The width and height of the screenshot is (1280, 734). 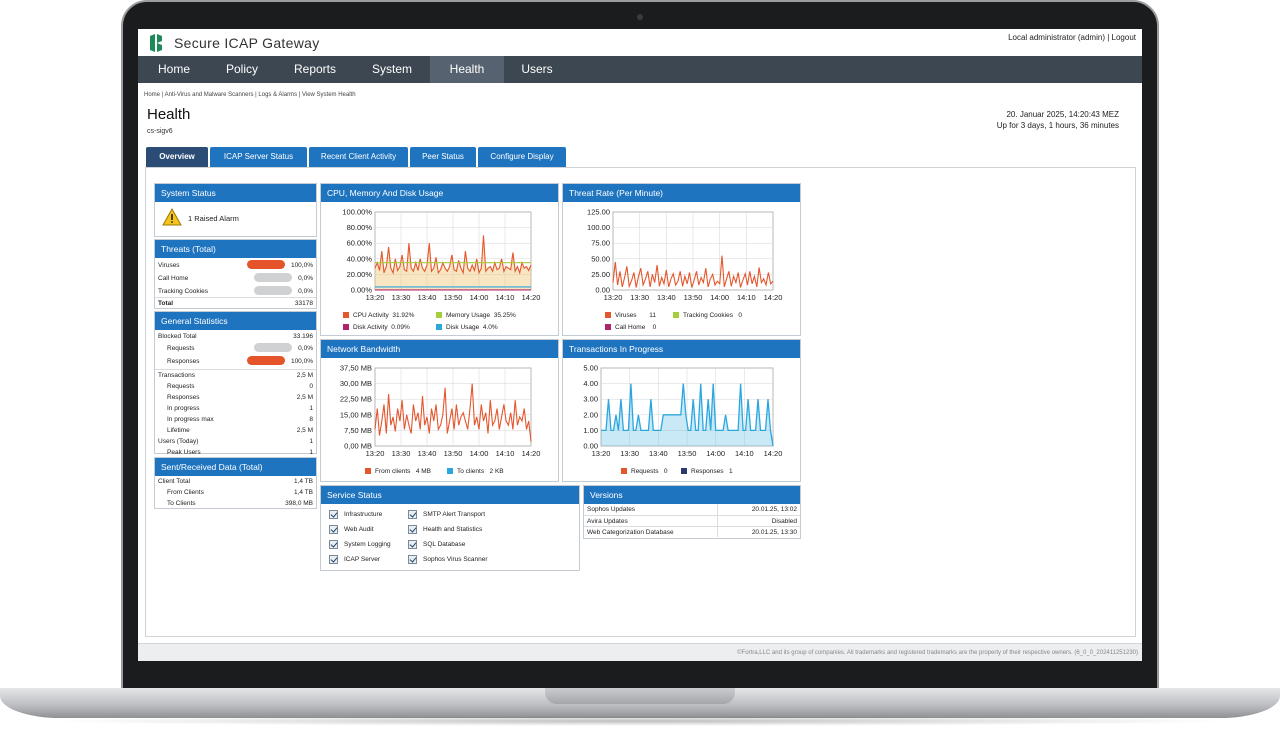 I want to click on nav-system: System, so click(x=392, y=69).